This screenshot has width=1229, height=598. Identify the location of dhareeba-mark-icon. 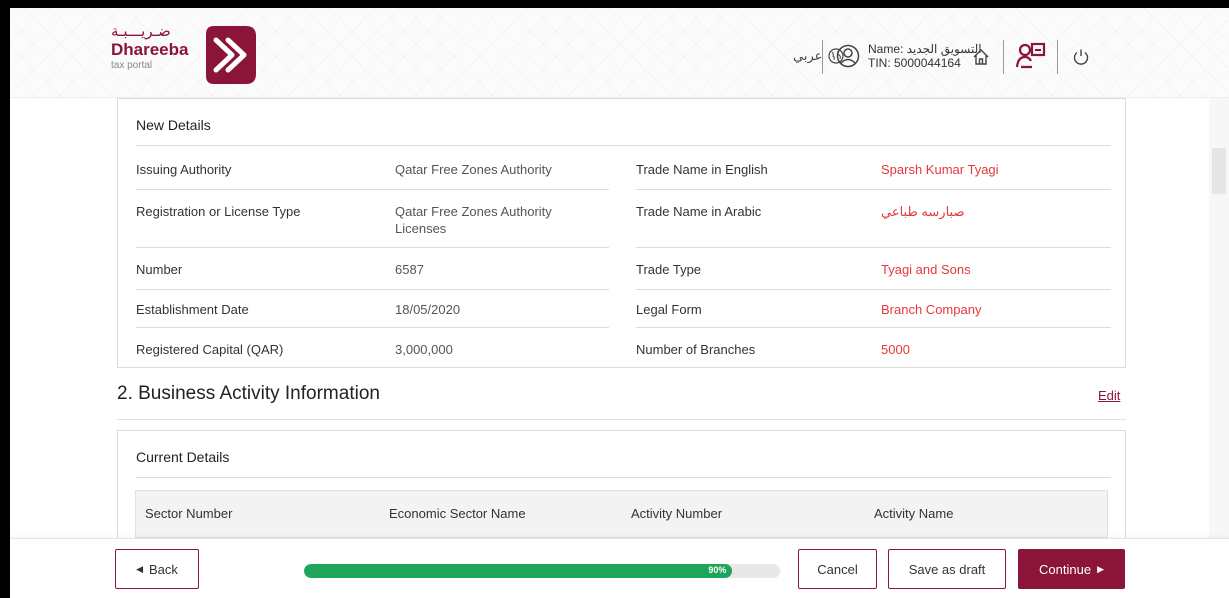
(231, 55).